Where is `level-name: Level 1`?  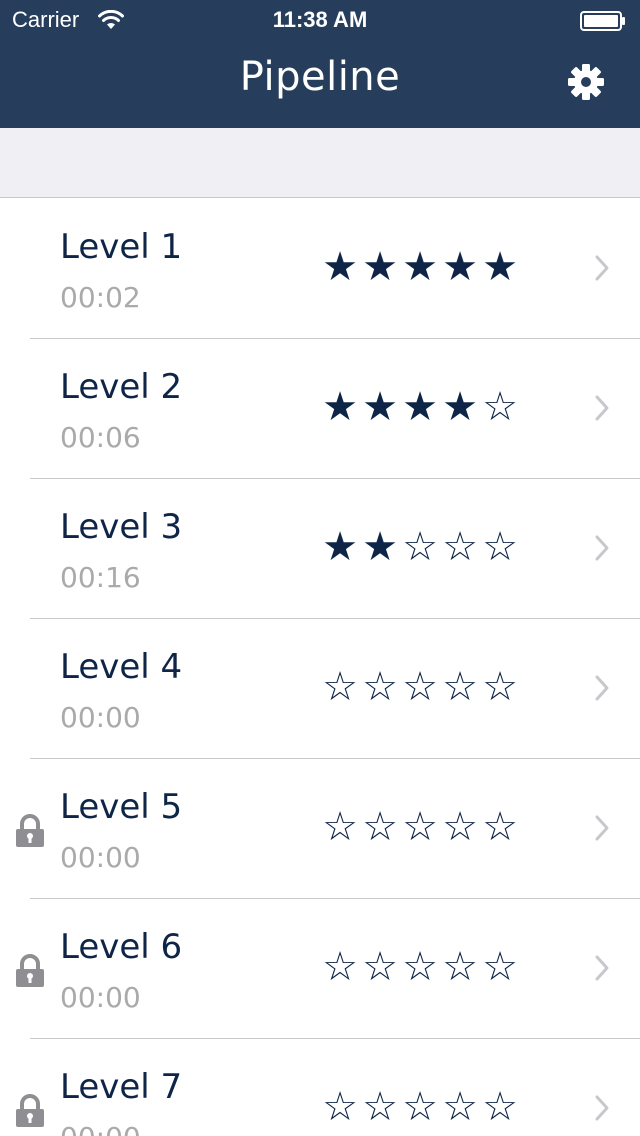
level-name: Level 1 is located at coordinates (121, 247).